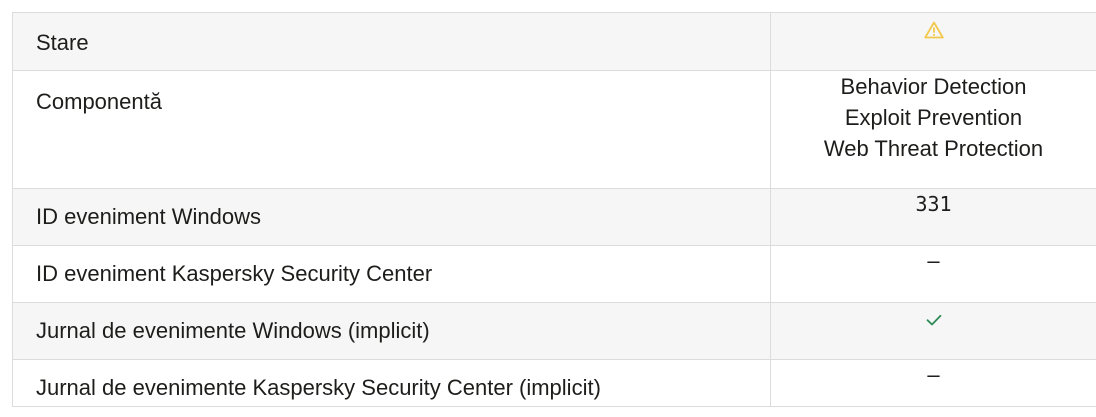  What do you see at coordinates (391, 217) in the screenshot?
I see `row-label: ID eveniment Windows` at bounding box center [391, 217].